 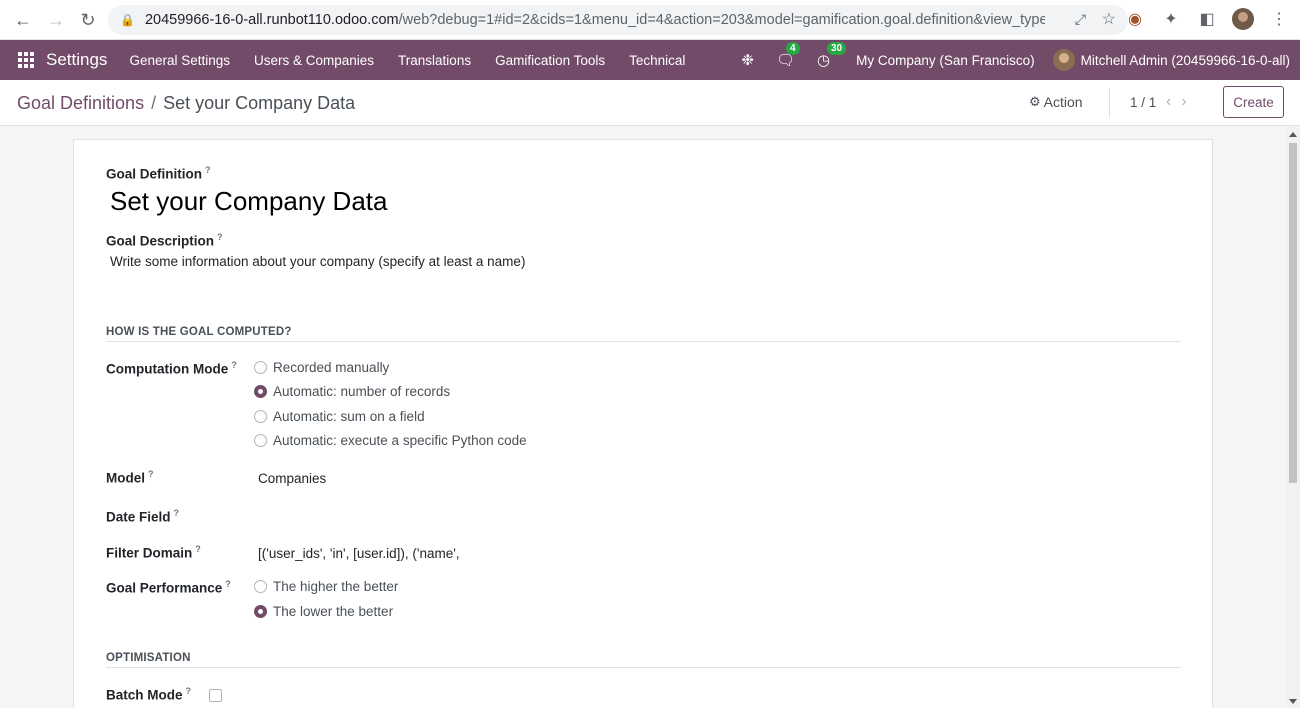 I want to click on goal-performance-label: Goal Performance?, so click(x=168, y=587).